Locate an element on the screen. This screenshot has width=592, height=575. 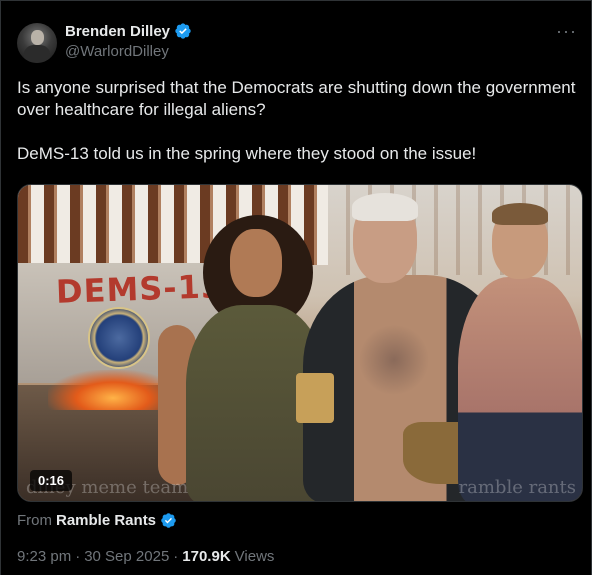
figure-center-hair is located at coordinates (385, 207).